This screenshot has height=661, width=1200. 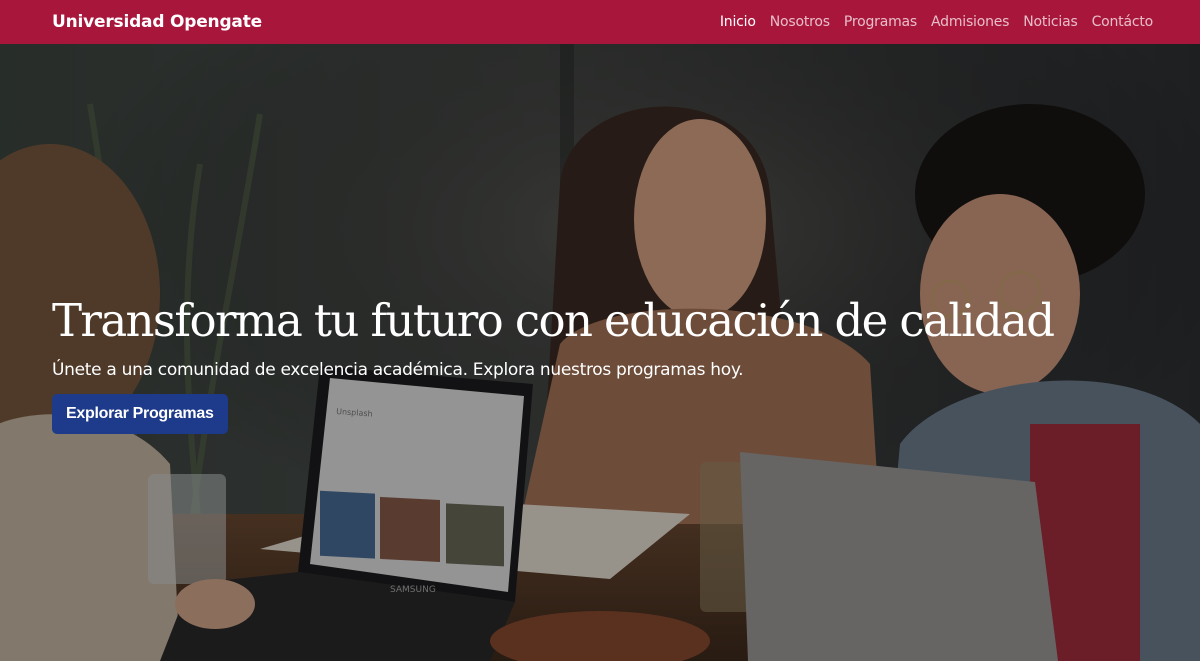 I want to click on nav-link-inicio: Inicio, so click(x=738, y=22).